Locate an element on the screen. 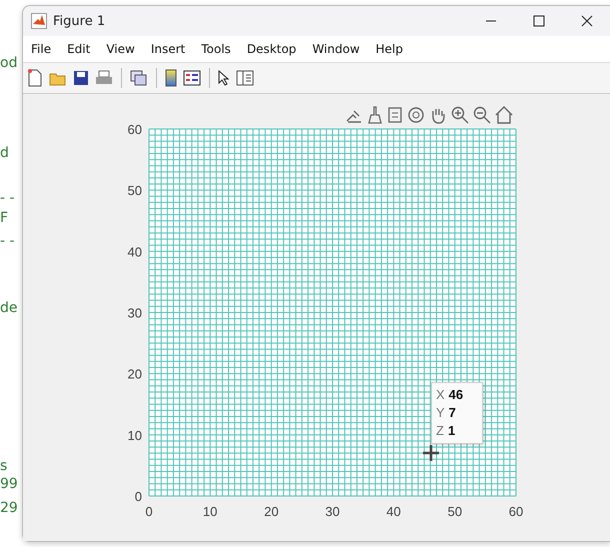 The width and height of the screenshot is (610, 547). y-tick-label: 20 is located at coordinates (135, 374).